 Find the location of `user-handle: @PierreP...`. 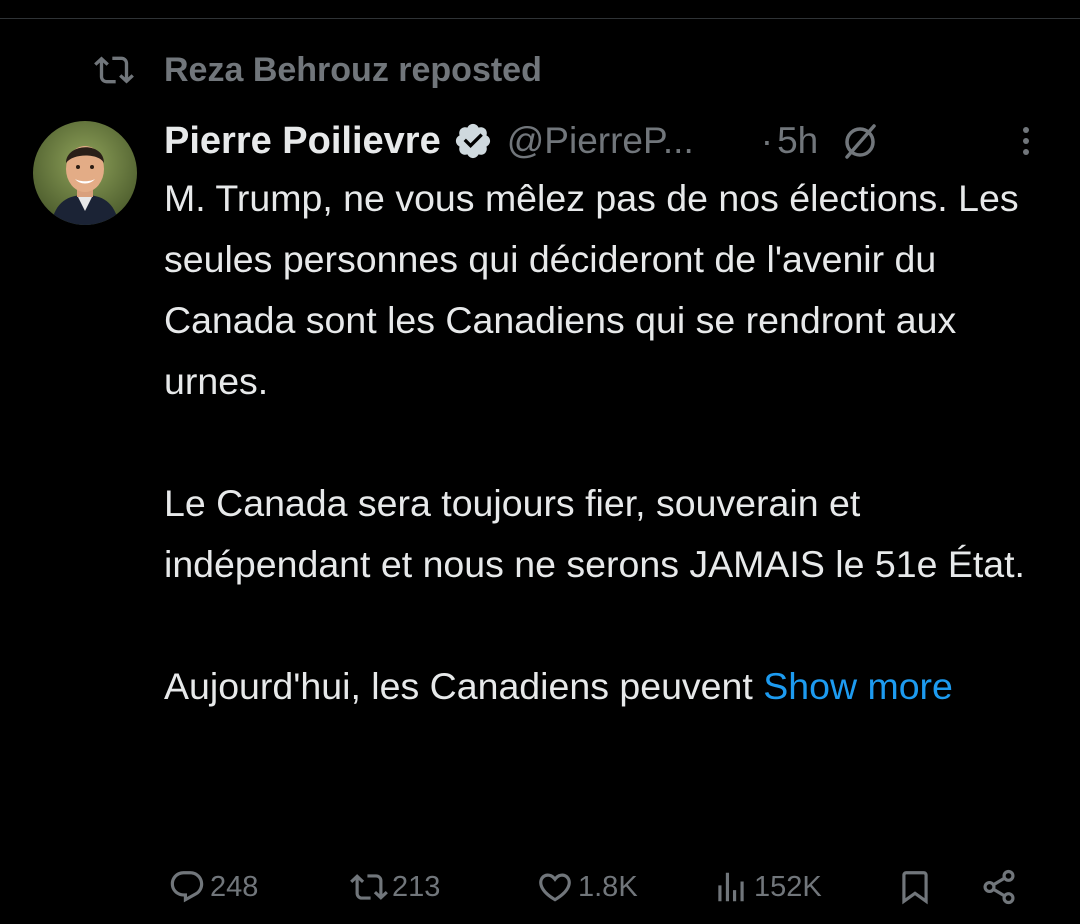

user-handle: @PierreP... is located at coordinates (620, 141).